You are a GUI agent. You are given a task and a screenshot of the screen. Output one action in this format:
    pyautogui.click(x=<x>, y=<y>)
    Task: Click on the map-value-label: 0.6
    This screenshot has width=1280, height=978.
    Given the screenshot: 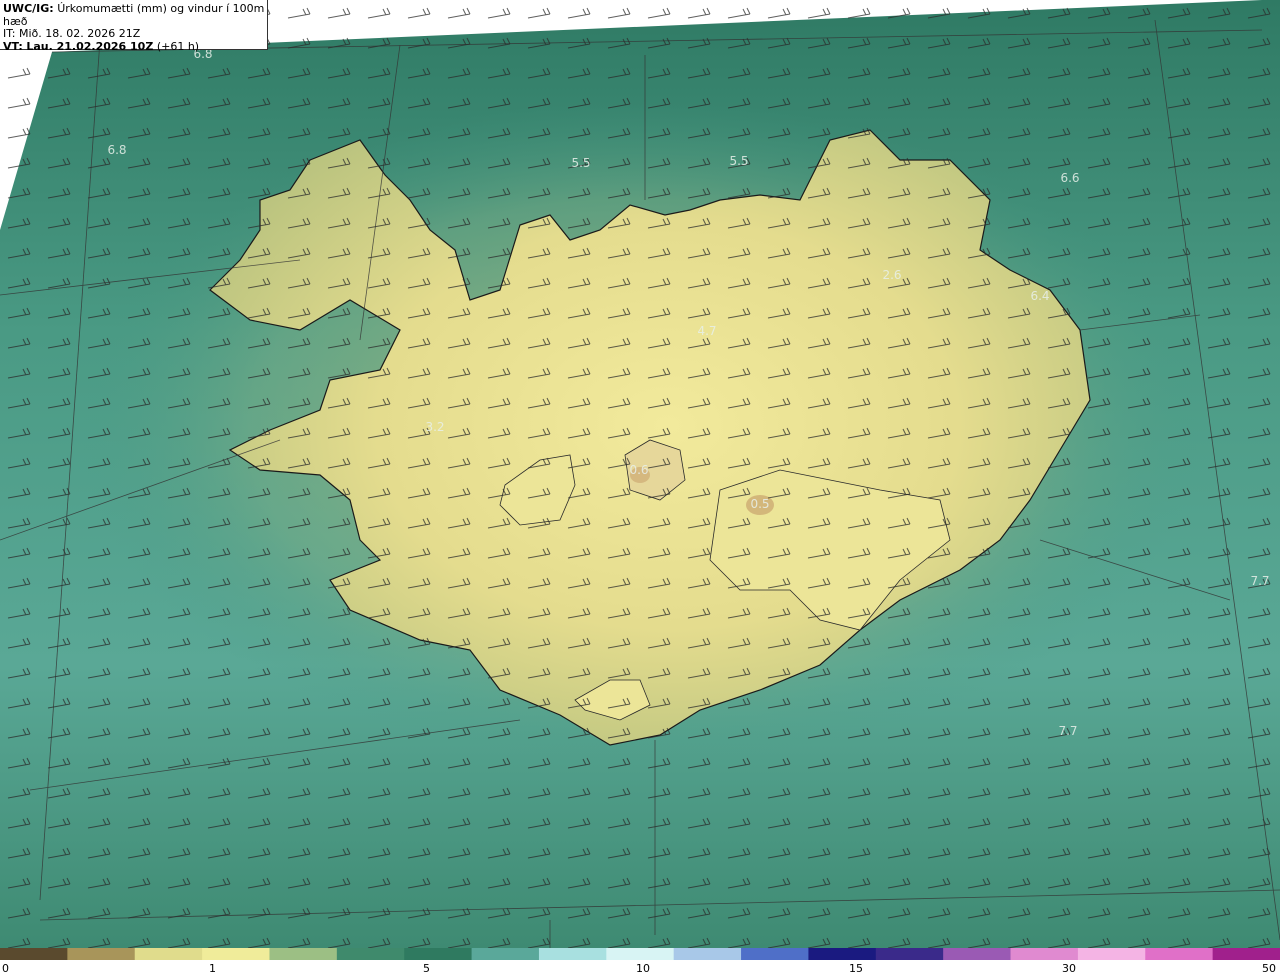 What is the action you would take?
    pyautogui.click(x=638, y=470)
    